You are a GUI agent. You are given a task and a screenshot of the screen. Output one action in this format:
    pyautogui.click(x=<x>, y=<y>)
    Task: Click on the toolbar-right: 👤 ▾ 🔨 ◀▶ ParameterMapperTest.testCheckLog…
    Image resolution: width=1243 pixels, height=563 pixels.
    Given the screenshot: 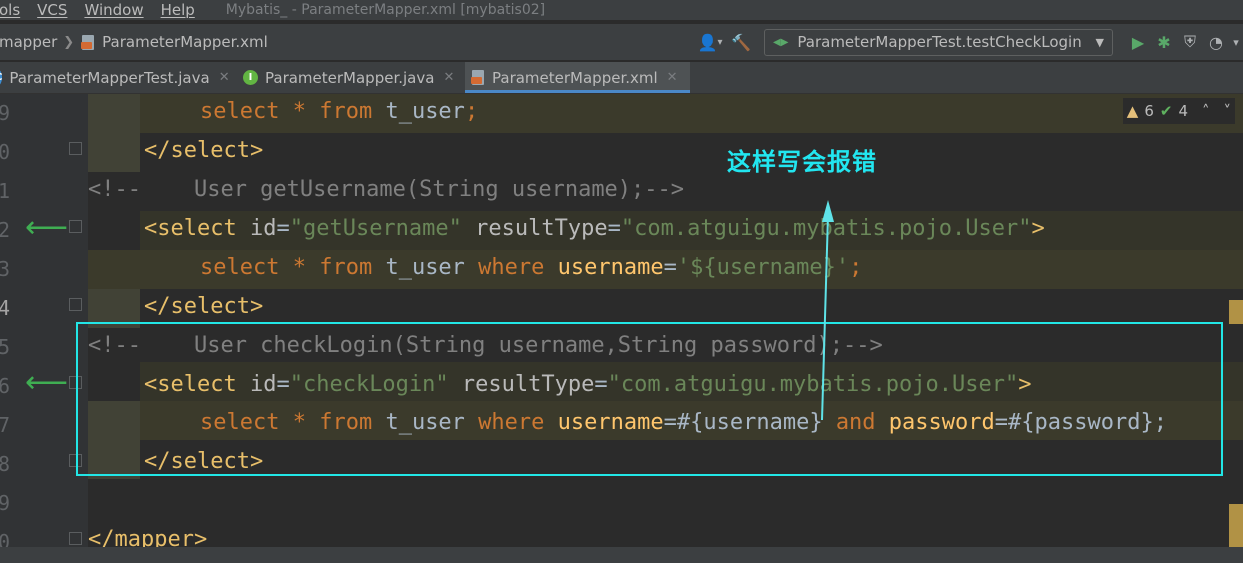 What is the action you would take?
    pyautogui.click(x=967, y=42)
    